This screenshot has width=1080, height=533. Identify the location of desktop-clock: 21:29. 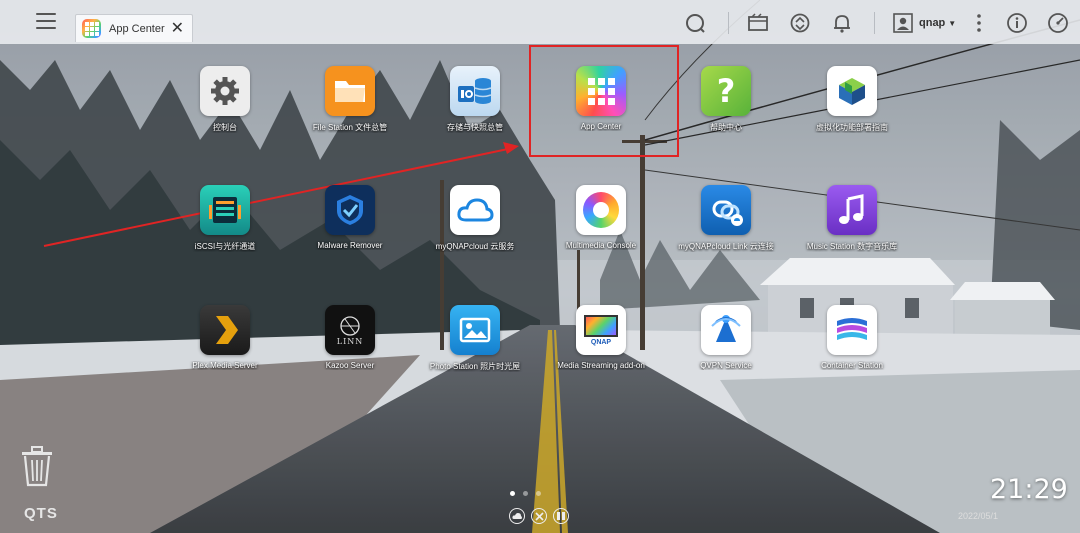
(1029, 489).